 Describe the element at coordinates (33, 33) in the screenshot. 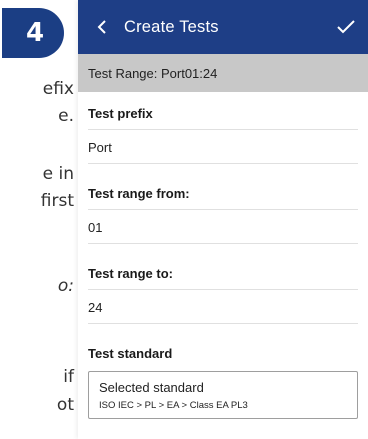

I see `step-number-badge: 4` at that location.